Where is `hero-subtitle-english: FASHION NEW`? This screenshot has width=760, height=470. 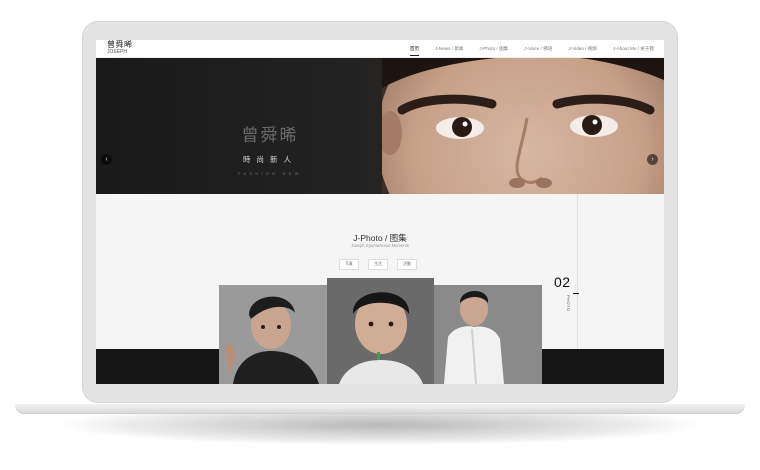
hero-subtitle-english: FASHION NEW is located at coordinates (270, 174).